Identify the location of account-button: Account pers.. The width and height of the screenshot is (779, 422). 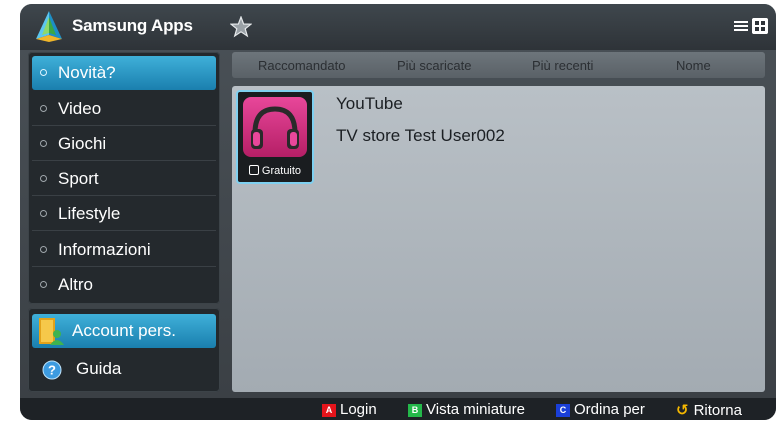
(124, 331).